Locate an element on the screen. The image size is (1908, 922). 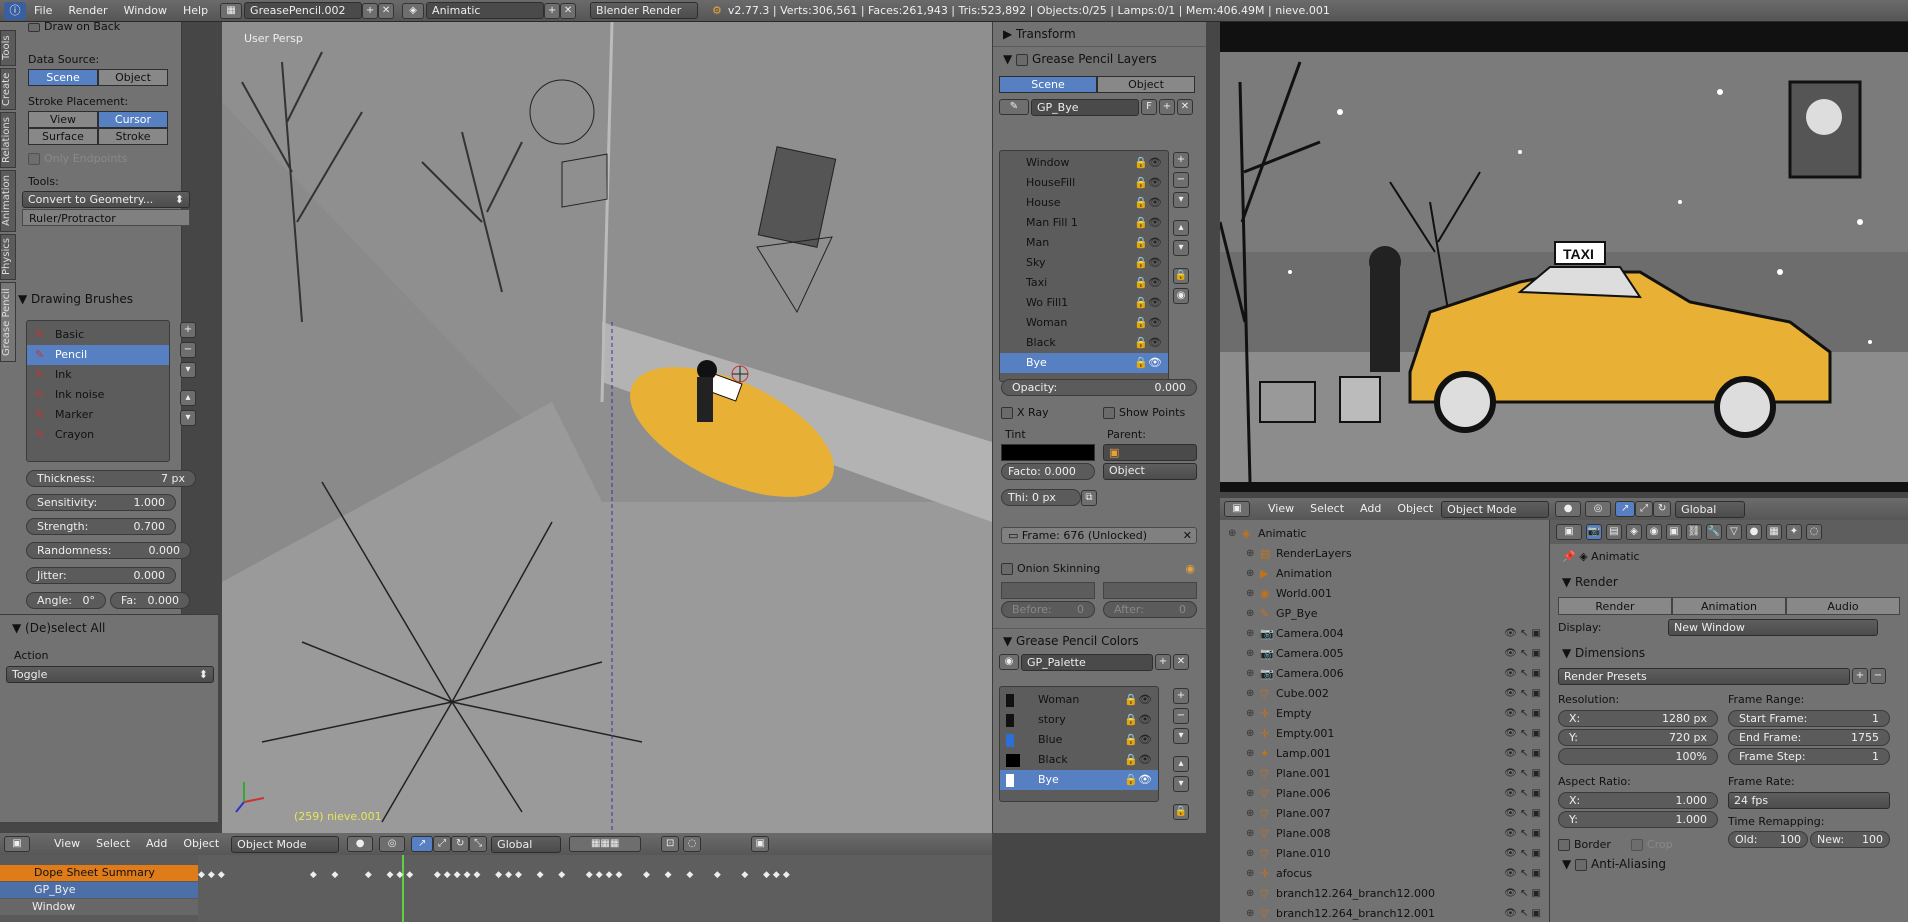
outliner-item: ⊕ ▤ RenderLayers is located at coordinates (1384, 554).